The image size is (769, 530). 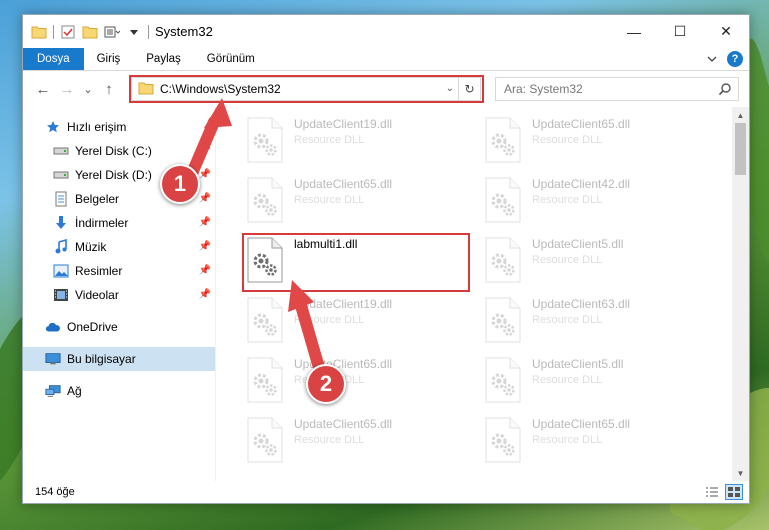 I want to click on sidebar-item-label: Hızlı erişim, so click(x=97, y=127).